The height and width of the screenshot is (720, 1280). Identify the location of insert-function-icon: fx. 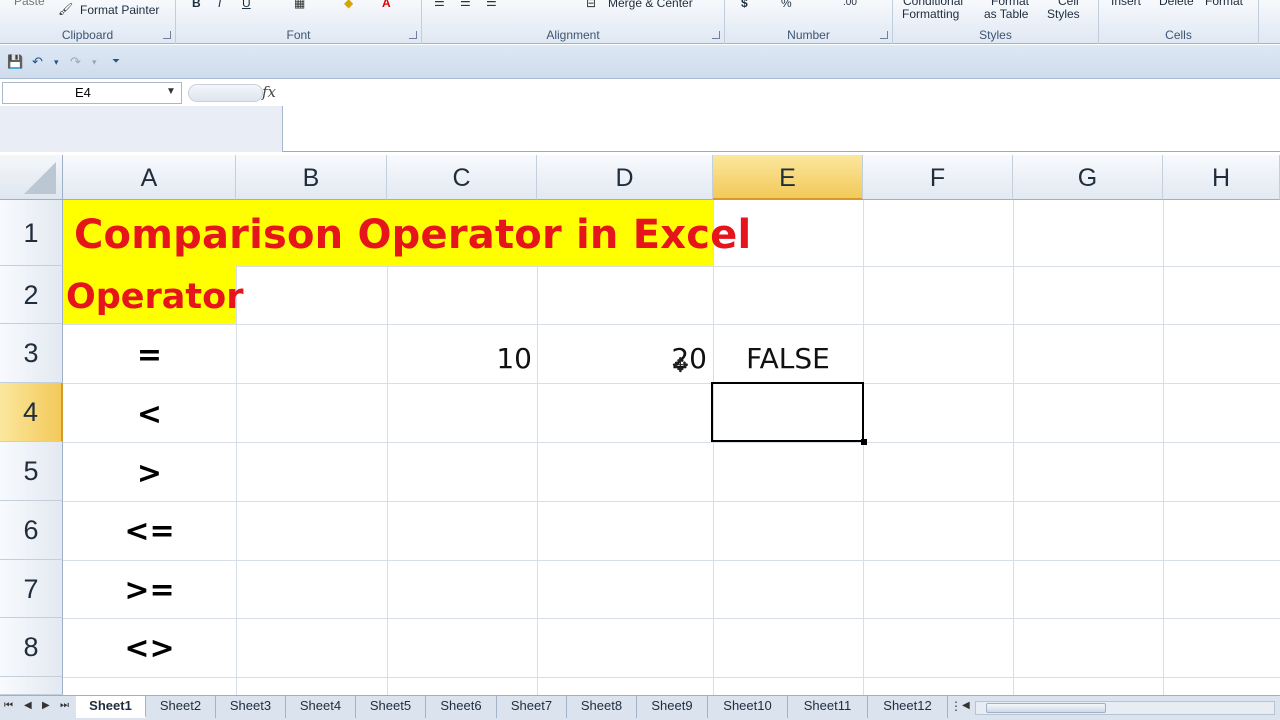
(269, 92).